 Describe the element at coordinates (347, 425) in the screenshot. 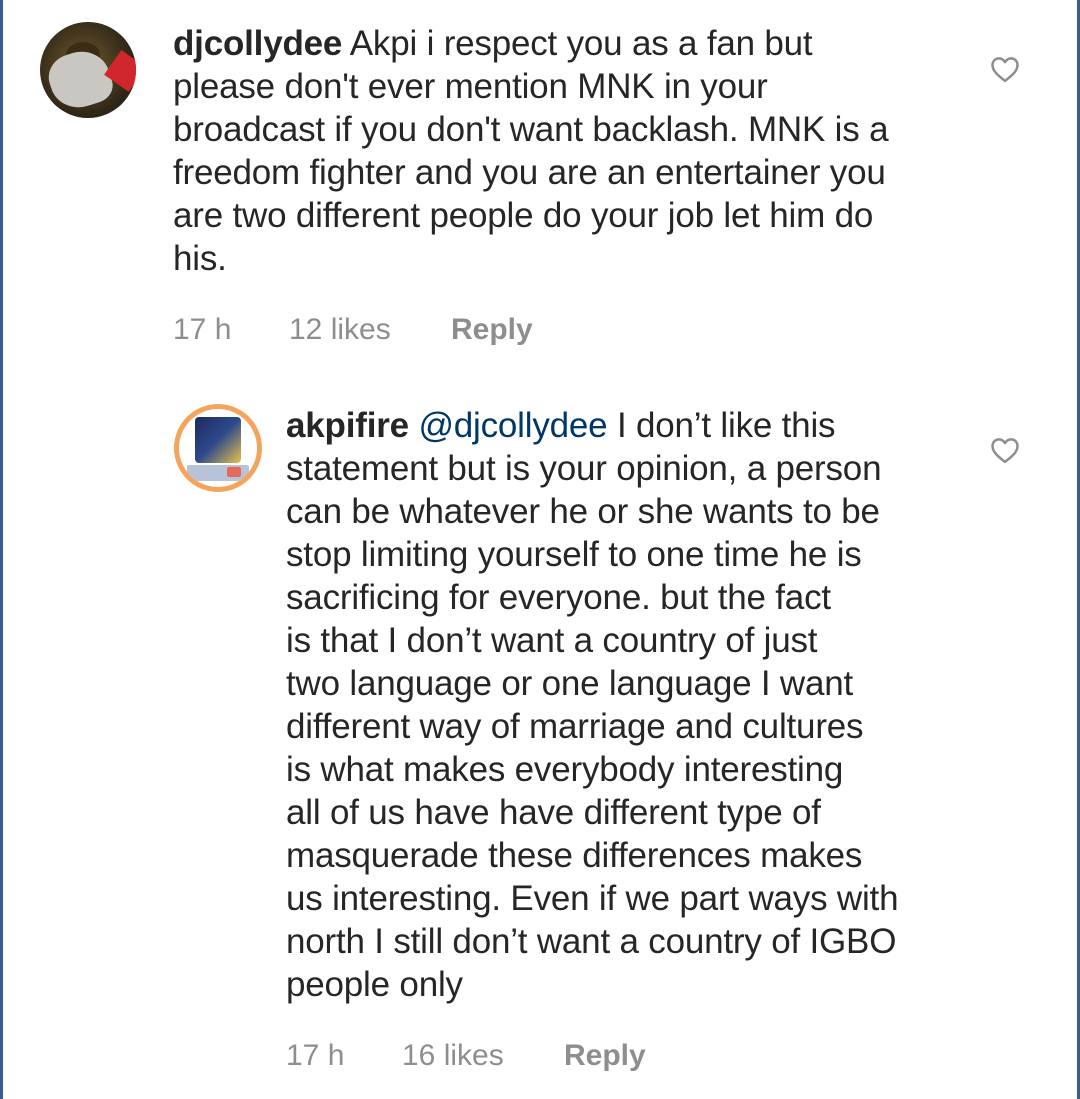

I see `comment-username: akpifire` at that location.